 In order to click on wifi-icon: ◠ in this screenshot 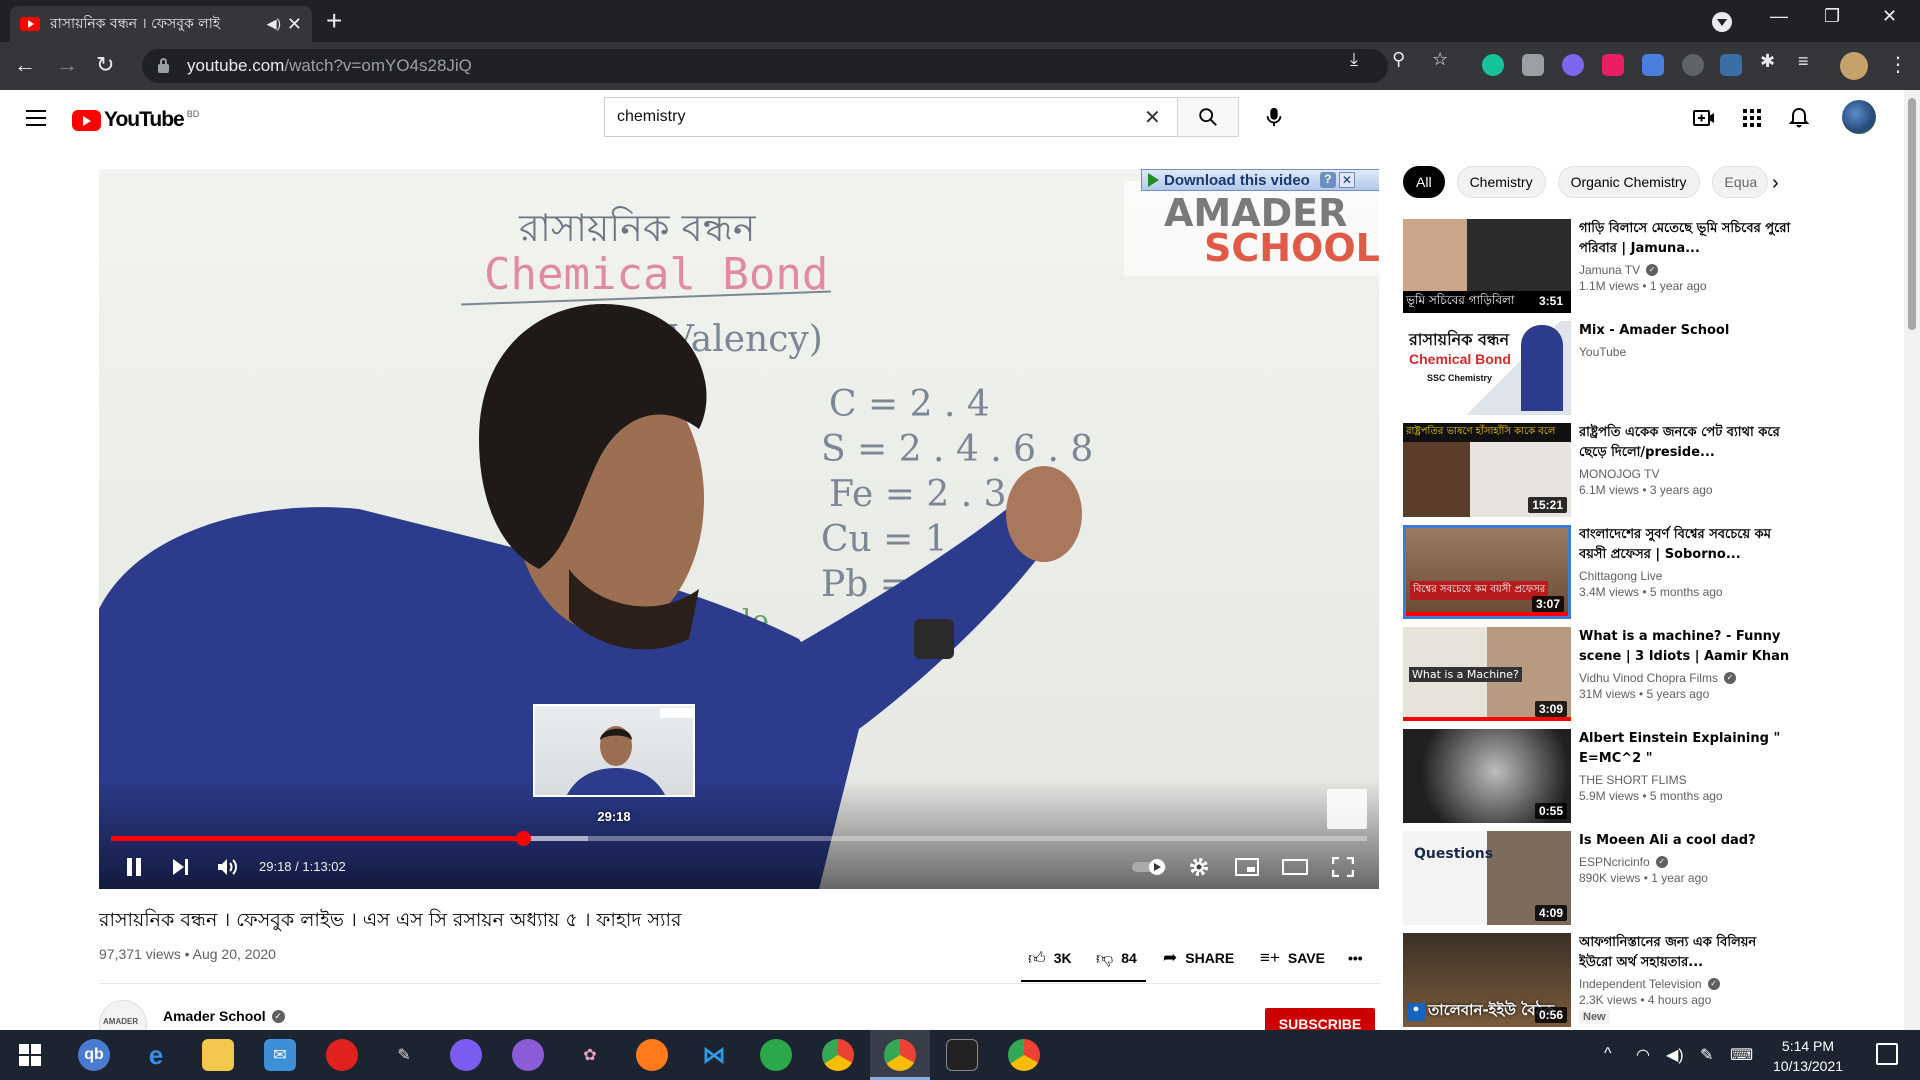, I will do `click(1643, 1055)`.